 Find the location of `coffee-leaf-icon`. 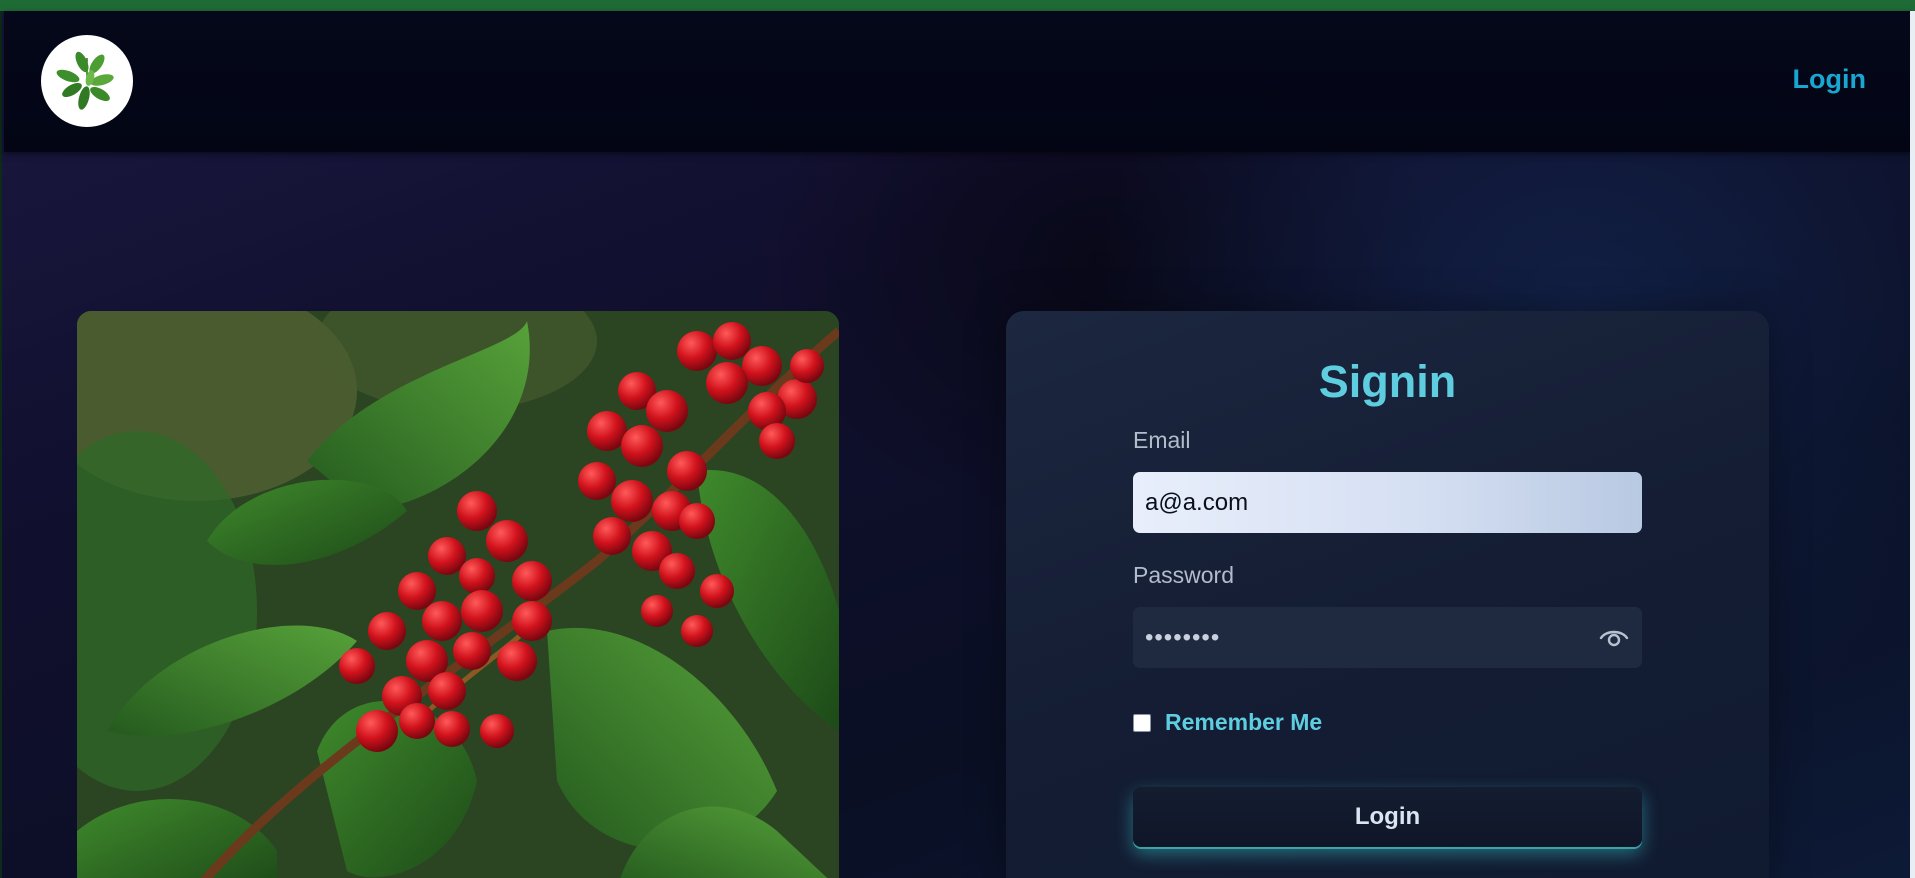

coffee-leaf-icon is located at coordinates (85, 80).